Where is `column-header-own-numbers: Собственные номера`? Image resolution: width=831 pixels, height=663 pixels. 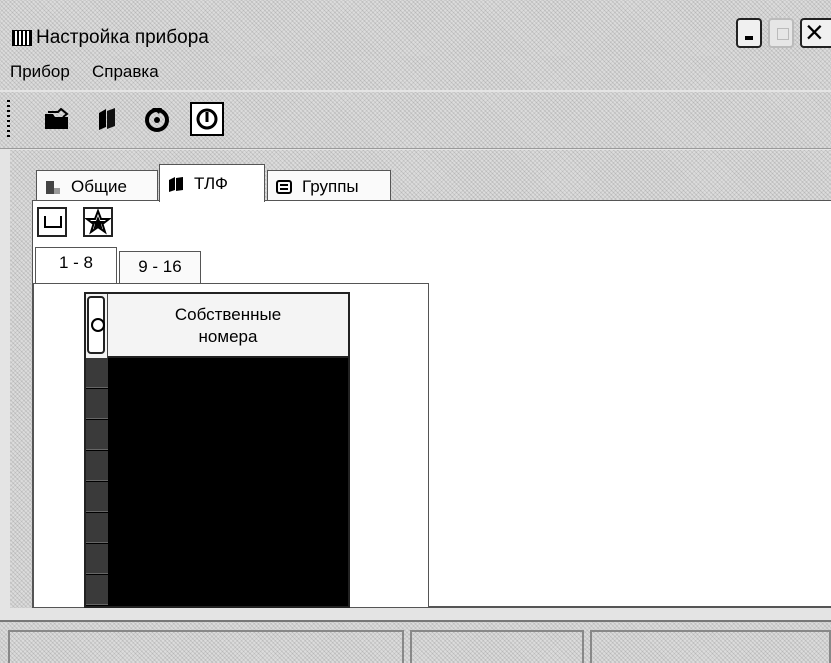
column-header-own-numbers: Собственные номера is located at coordinates (228, 325).